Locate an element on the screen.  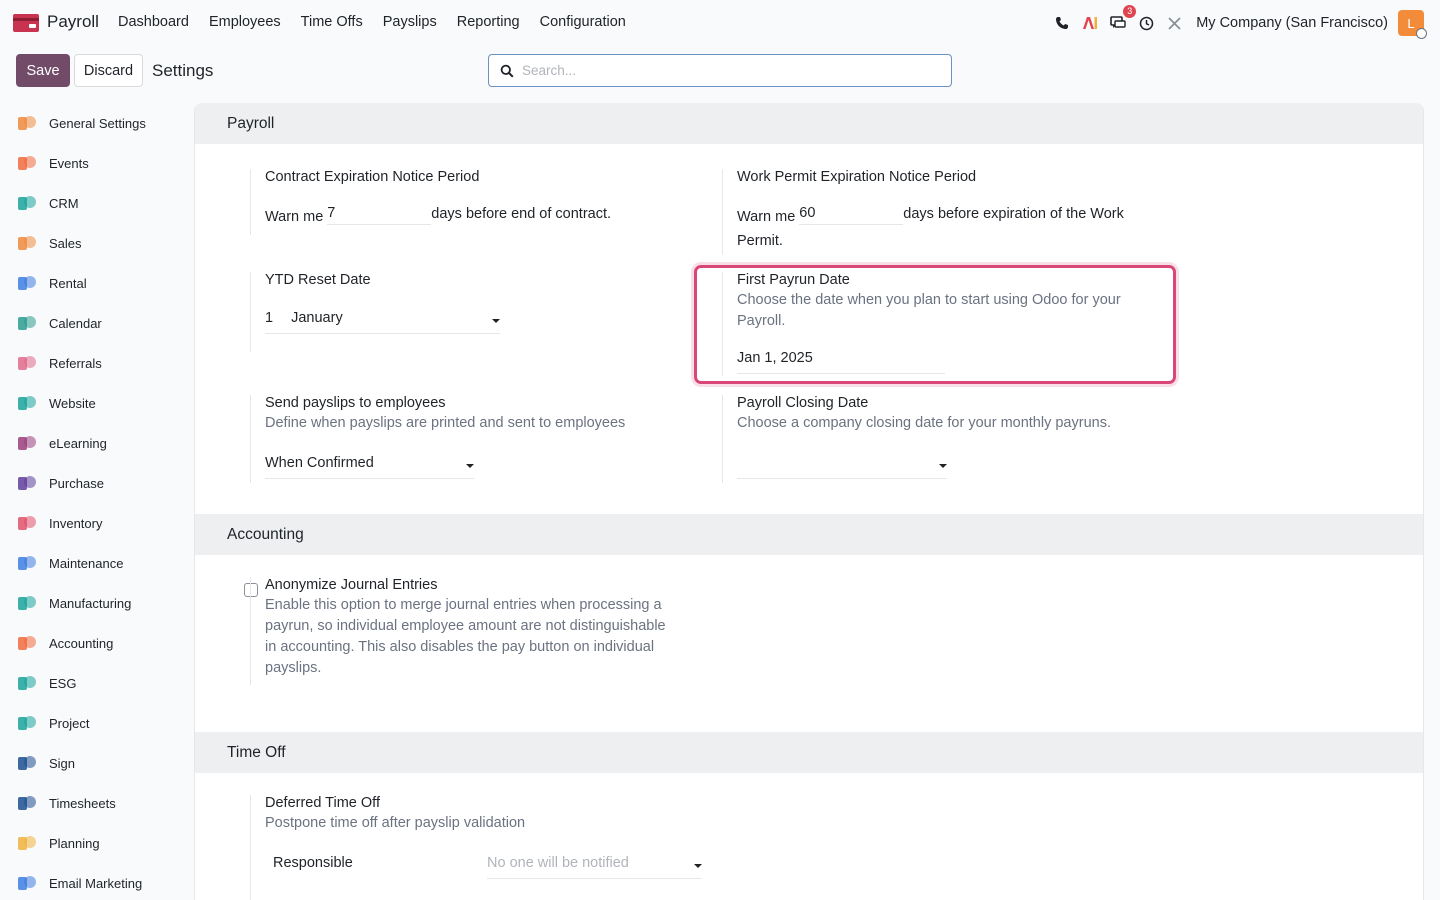
sidebar-item-label: Inventory is located at coordinates (76, 523).